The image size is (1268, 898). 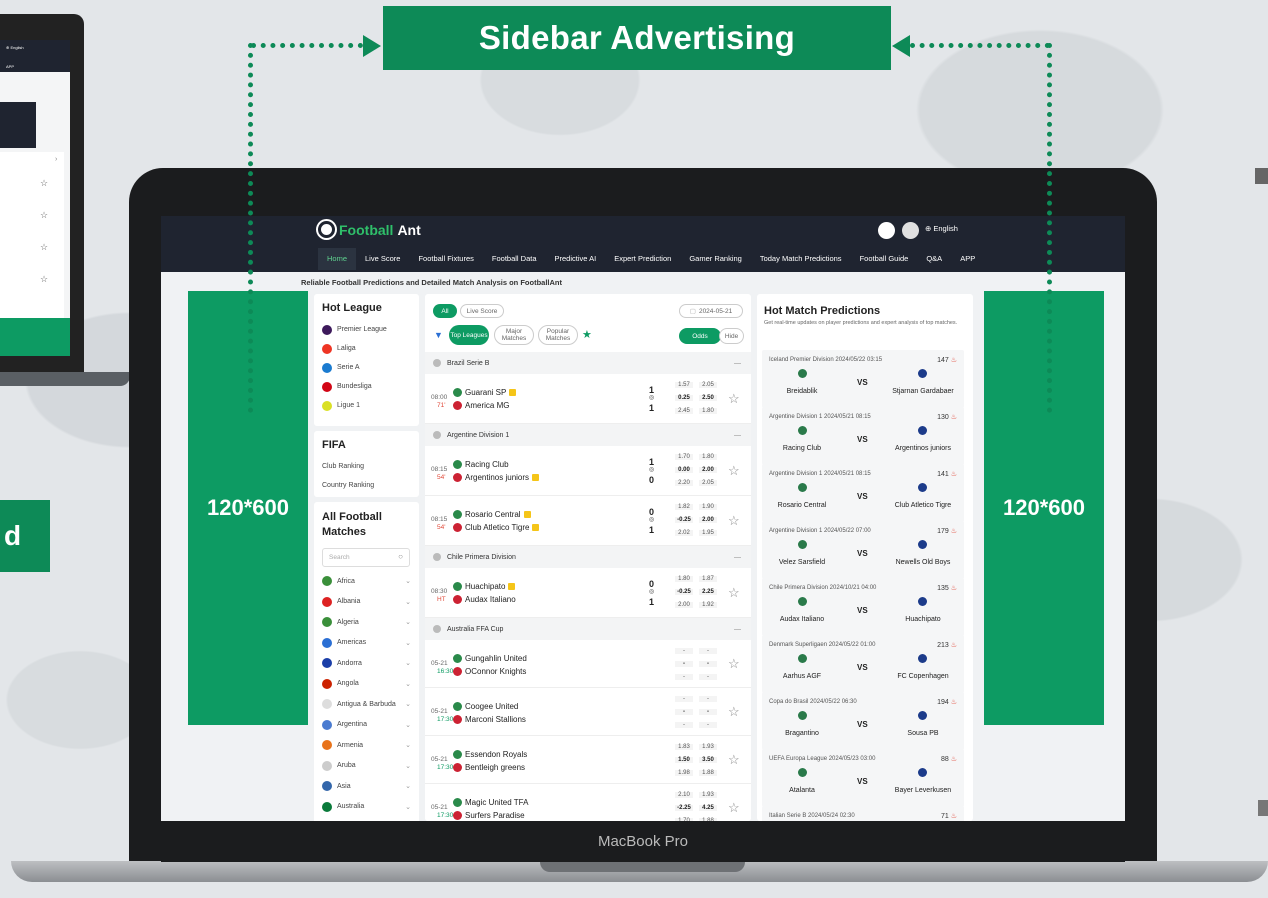 What do you see at coordinates (941, 228) in the screenshot?
I see `language-select: ⊕ English` at bounding box center [941, 228].